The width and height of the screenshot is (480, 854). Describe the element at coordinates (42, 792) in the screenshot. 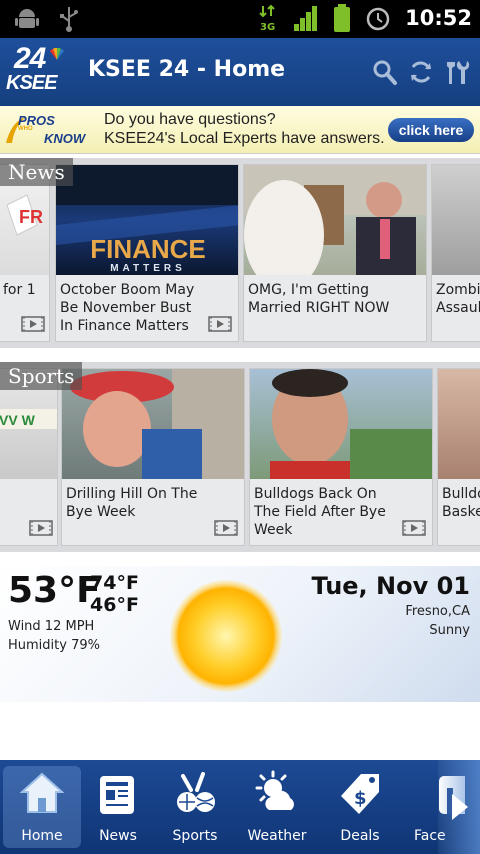

I see `home-icon` at that location.